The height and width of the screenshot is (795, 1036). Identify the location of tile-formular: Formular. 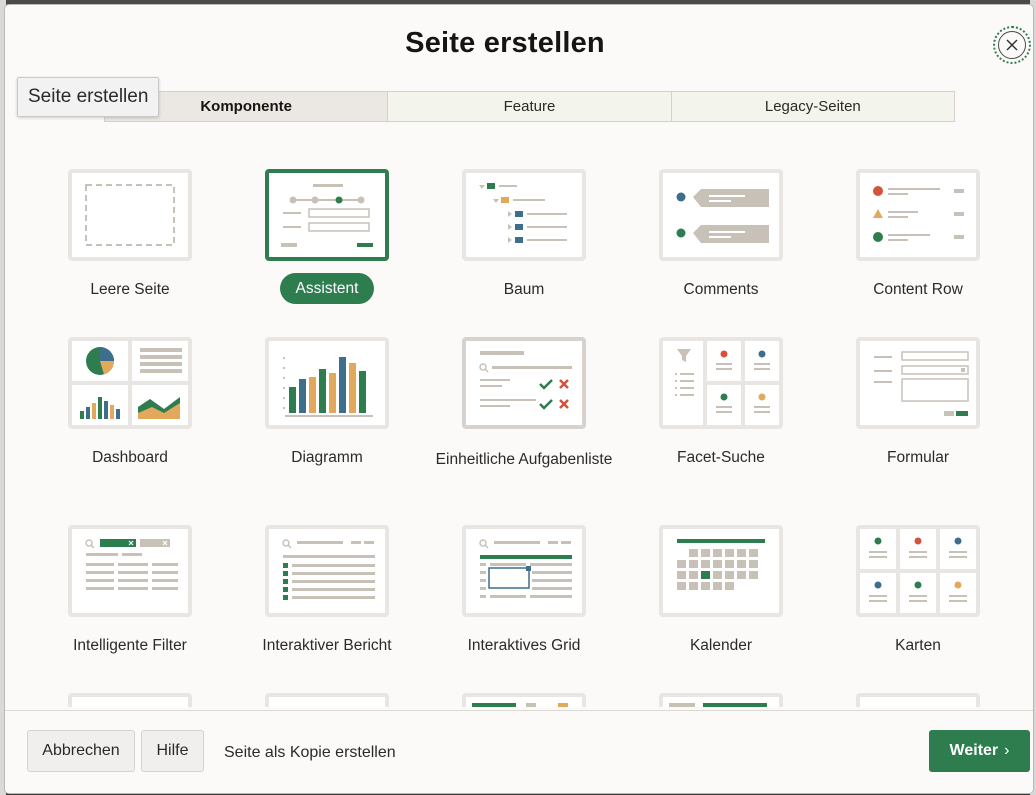
(918, 402).